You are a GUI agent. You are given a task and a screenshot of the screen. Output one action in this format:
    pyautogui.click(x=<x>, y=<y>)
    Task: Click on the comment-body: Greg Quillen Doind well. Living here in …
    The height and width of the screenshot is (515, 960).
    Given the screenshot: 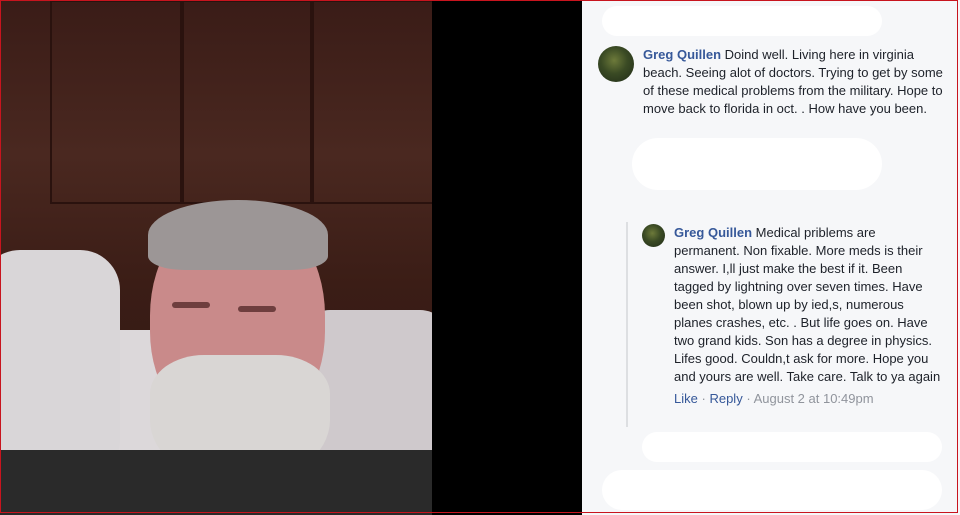 What is the action you would take?
    pyautogui.click(x=795, y=82)
    